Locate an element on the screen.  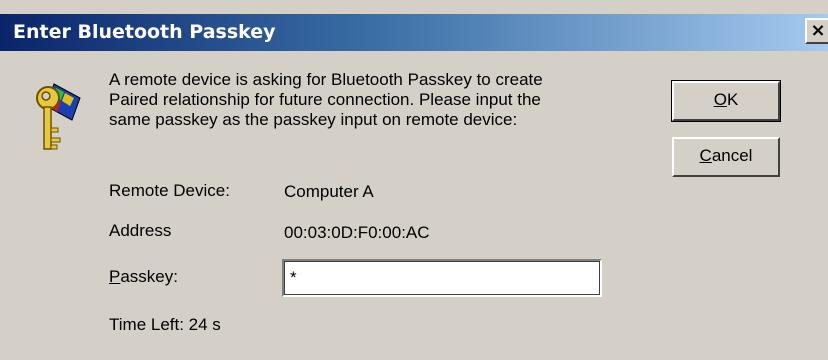
address-label: Address is located at coordinates (140, 230).